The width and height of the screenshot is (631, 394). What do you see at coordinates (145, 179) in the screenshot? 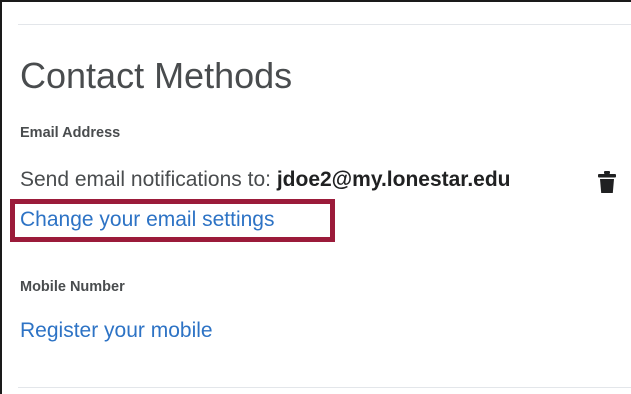
I see `notification-prefix: Send email notifications to:` at bounding box center [145, 179].